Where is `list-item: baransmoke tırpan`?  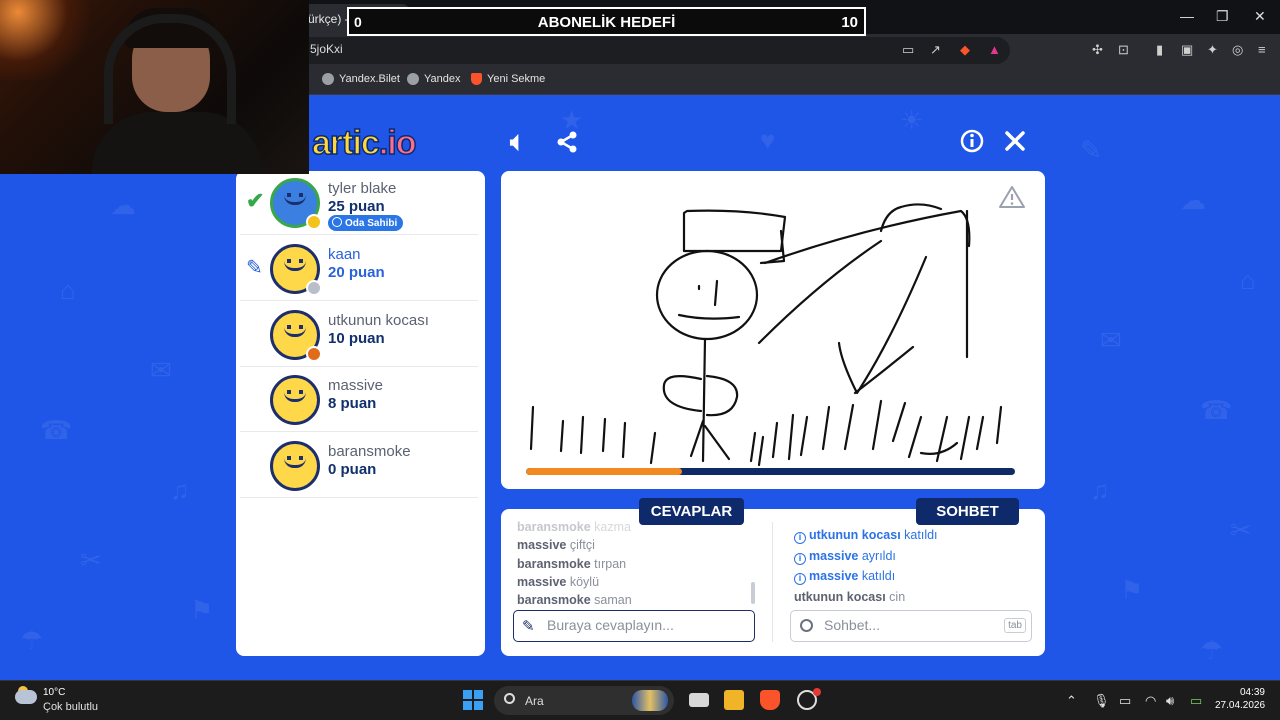 list-item: baransmoke tırpan is located at coordinates (637, 566).